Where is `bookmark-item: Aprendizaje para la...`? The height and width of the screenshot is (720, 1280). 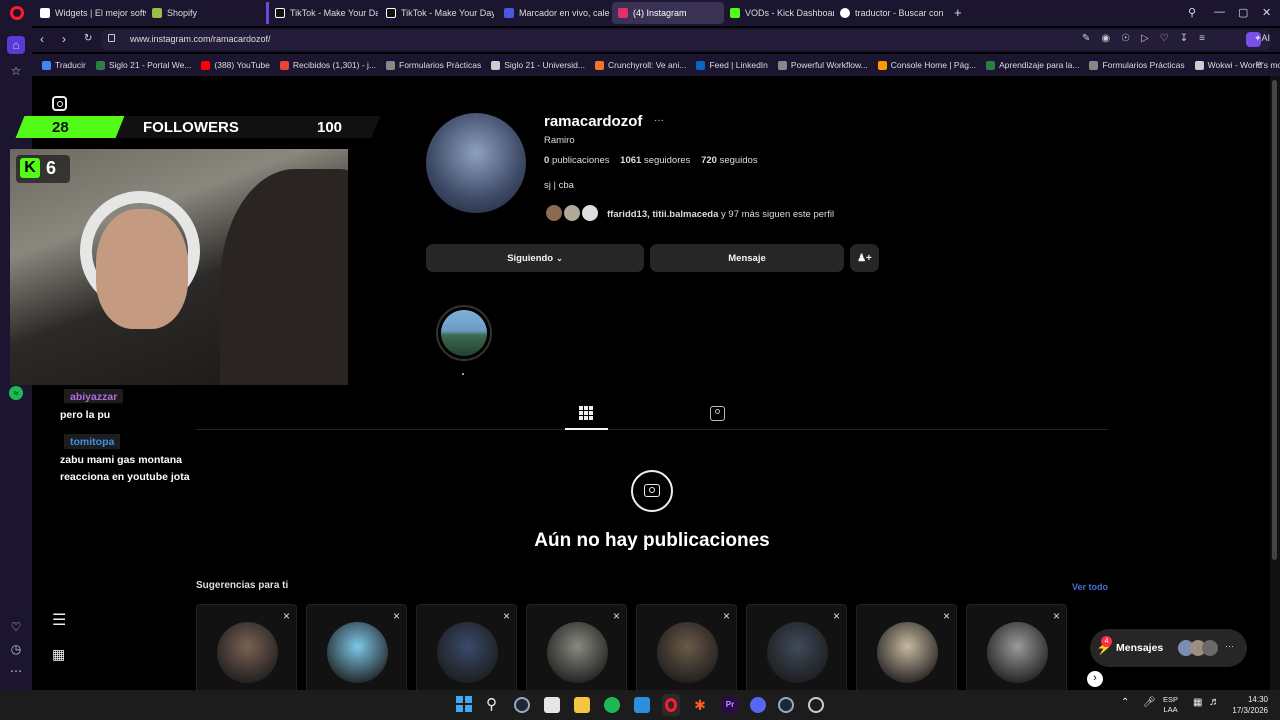 bookmark-item: Aprendizaje para la... is located at coordinates (1032, 65).